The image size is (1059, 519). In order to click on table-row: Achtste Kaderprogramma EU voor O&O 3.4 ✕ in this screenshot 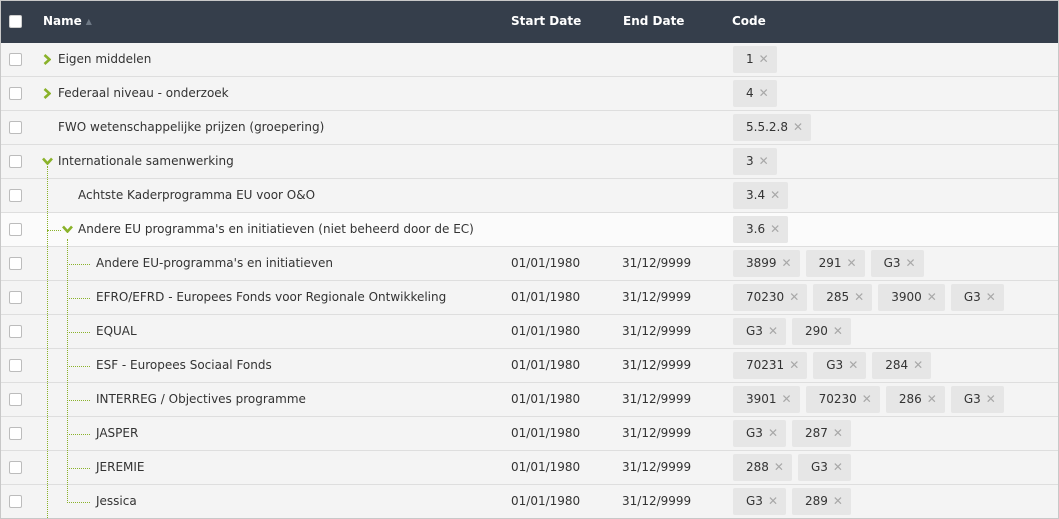, I will do `click(529, 196)`.